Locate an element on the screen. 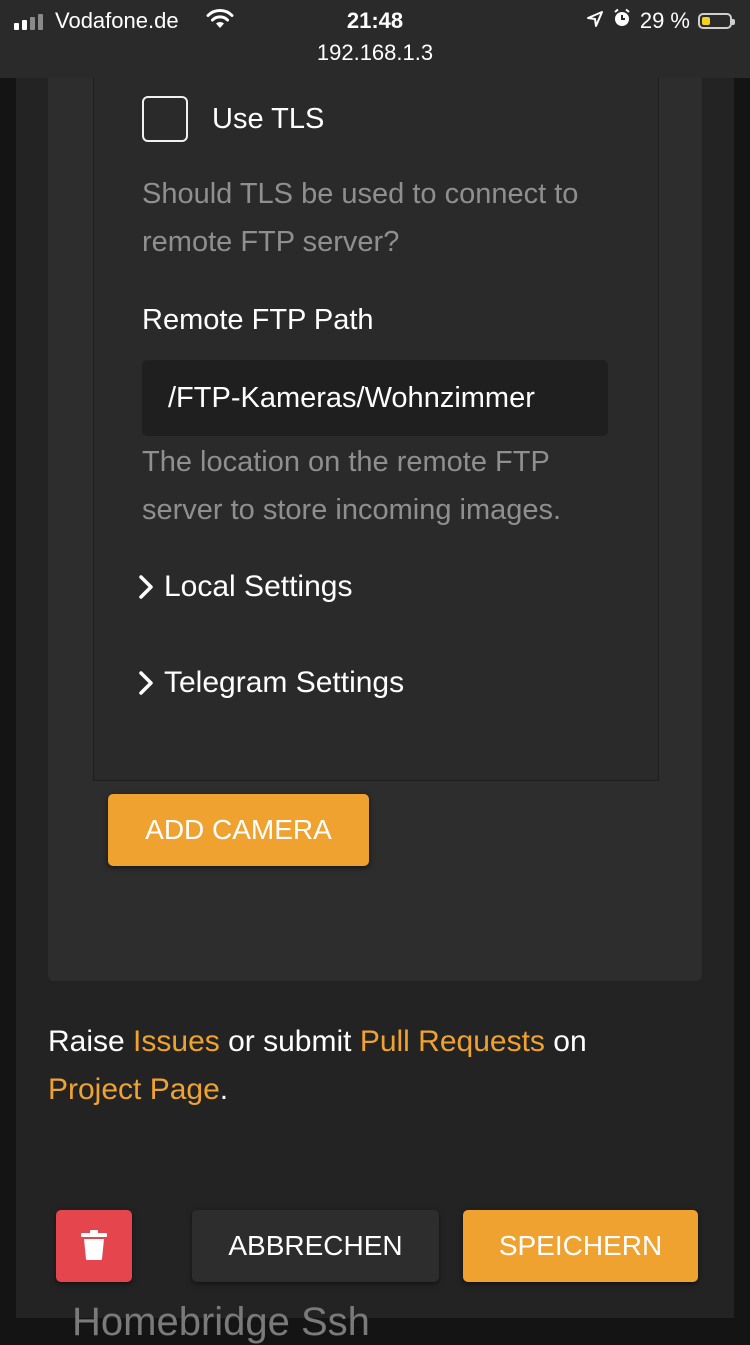  remote-ftp-path-label: Remote FTP Path is located at coordinates (258, 320).